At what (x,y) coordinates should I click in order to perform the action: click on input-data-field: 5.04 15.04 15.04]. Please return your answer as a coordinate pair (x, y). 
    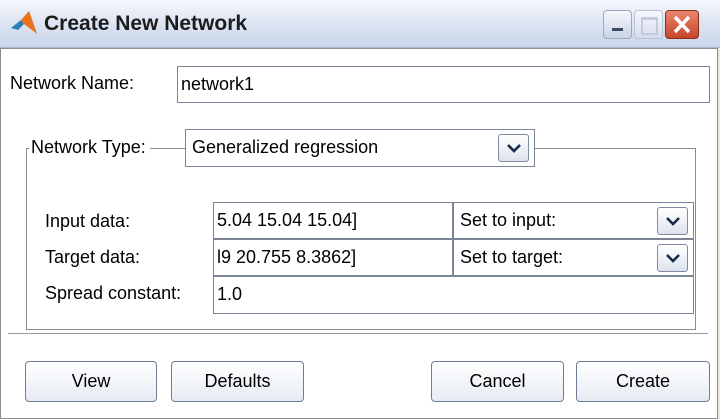
    Looking at the image, I should click on (333, 220).